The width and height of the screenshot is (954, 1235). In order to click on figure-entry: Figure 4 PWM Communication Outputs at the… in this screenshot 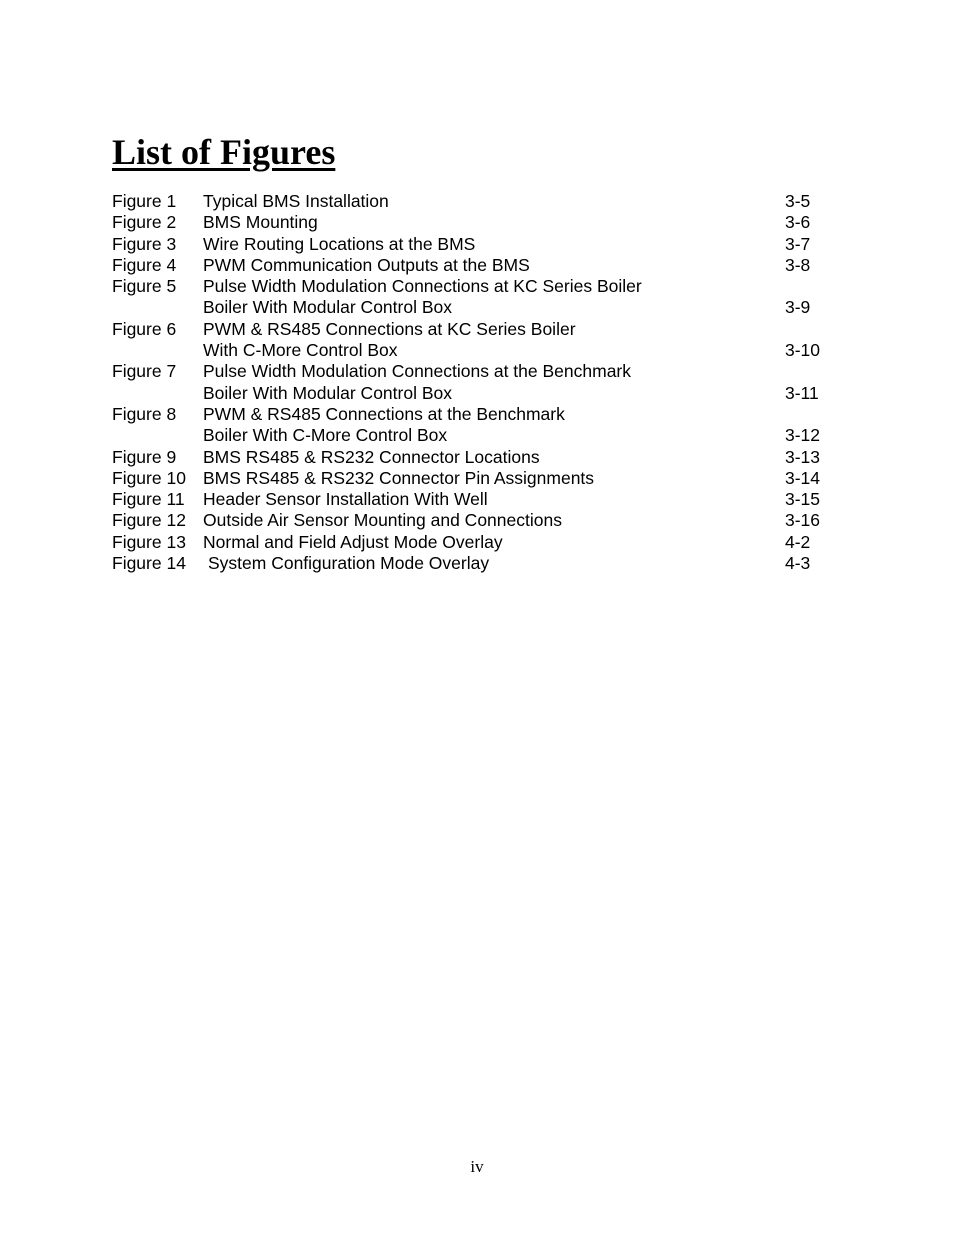, I will do `click(482, 265)`.